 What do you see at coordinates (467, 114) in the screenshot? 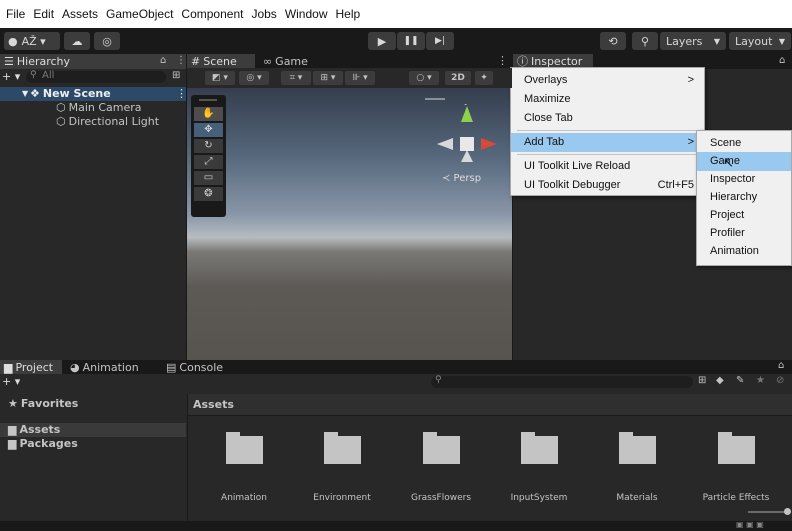
I see `gizmo-y-axis` at bounding box center [467, 114].